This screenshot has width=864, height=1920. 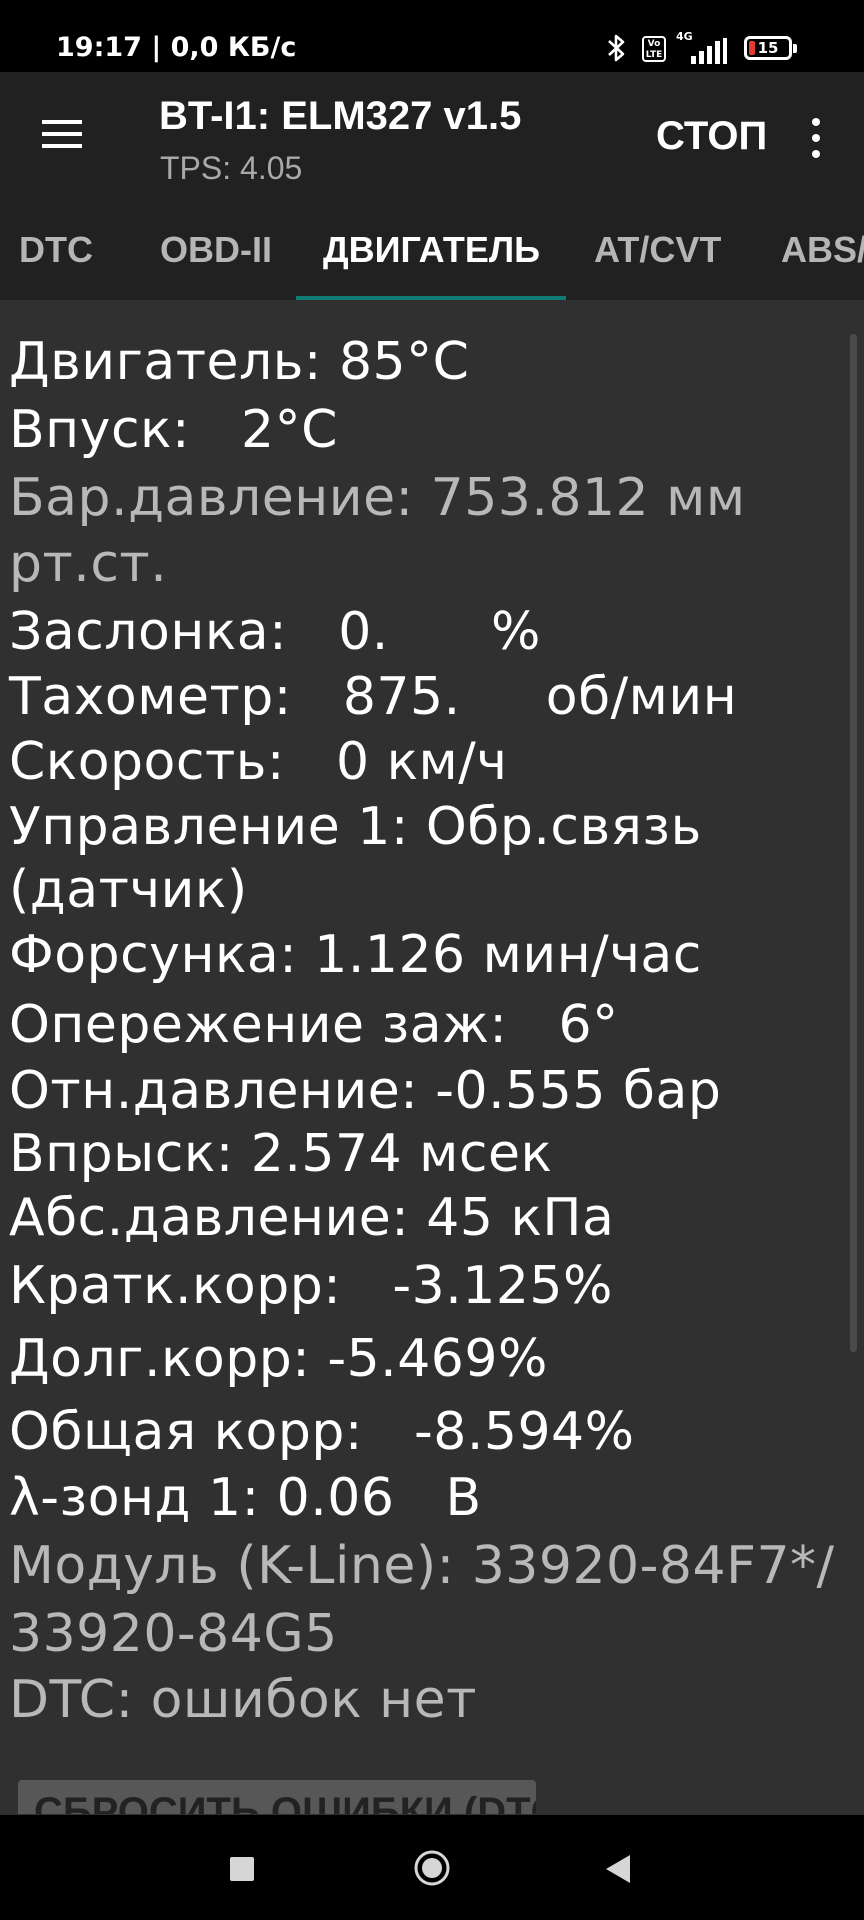 I want to click on status-time: 19:17 | 0,0 КБ/с, so click(x=176, y=47).